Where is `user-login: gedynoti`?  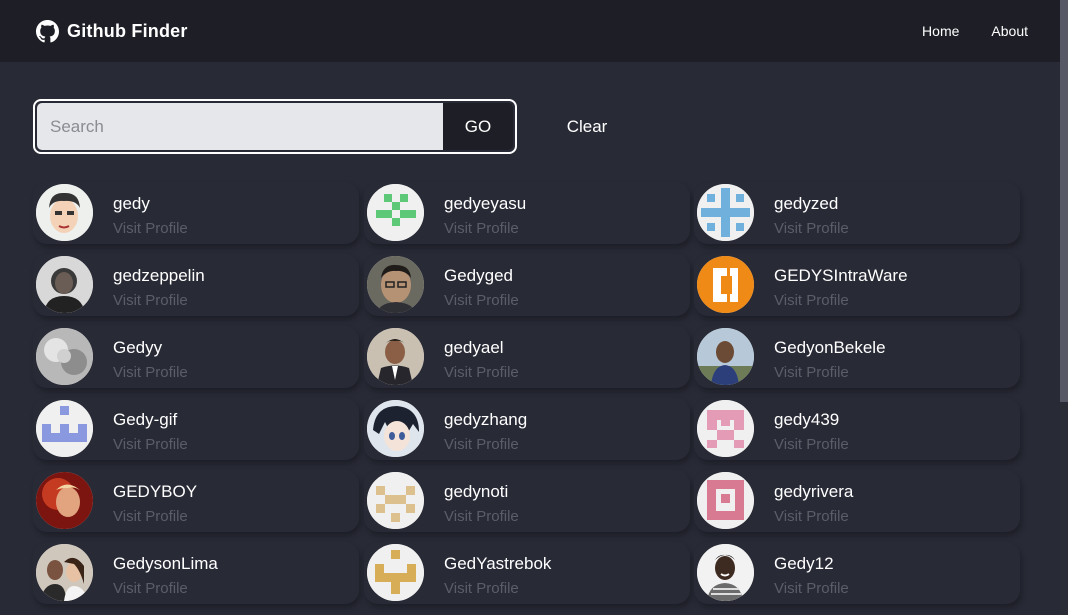 user-login: gedynoti is located at coordinates (476, 491).